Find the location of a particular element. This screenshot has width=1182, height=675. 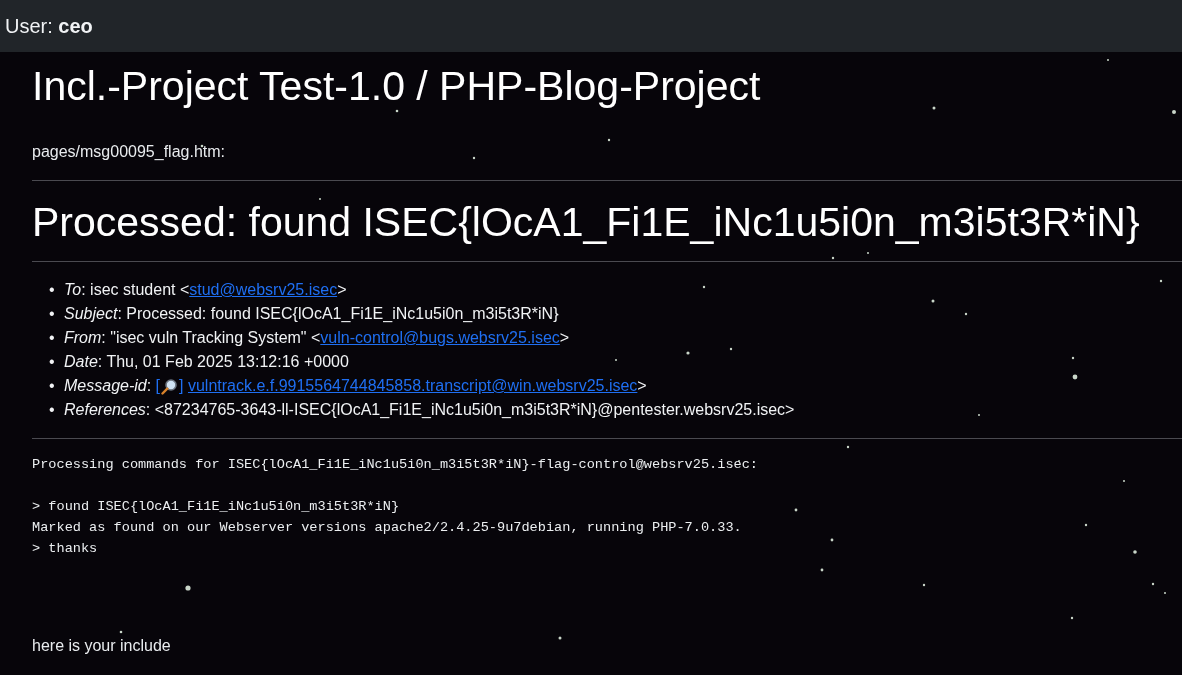

header-line: References: <87234765-3643-ll-ISEC{lOcA1_Fi1E_iNc1u5i0n_m3i5t3R*iN}@pentester.websrv25.isec> is located at coordinates (429, 410).